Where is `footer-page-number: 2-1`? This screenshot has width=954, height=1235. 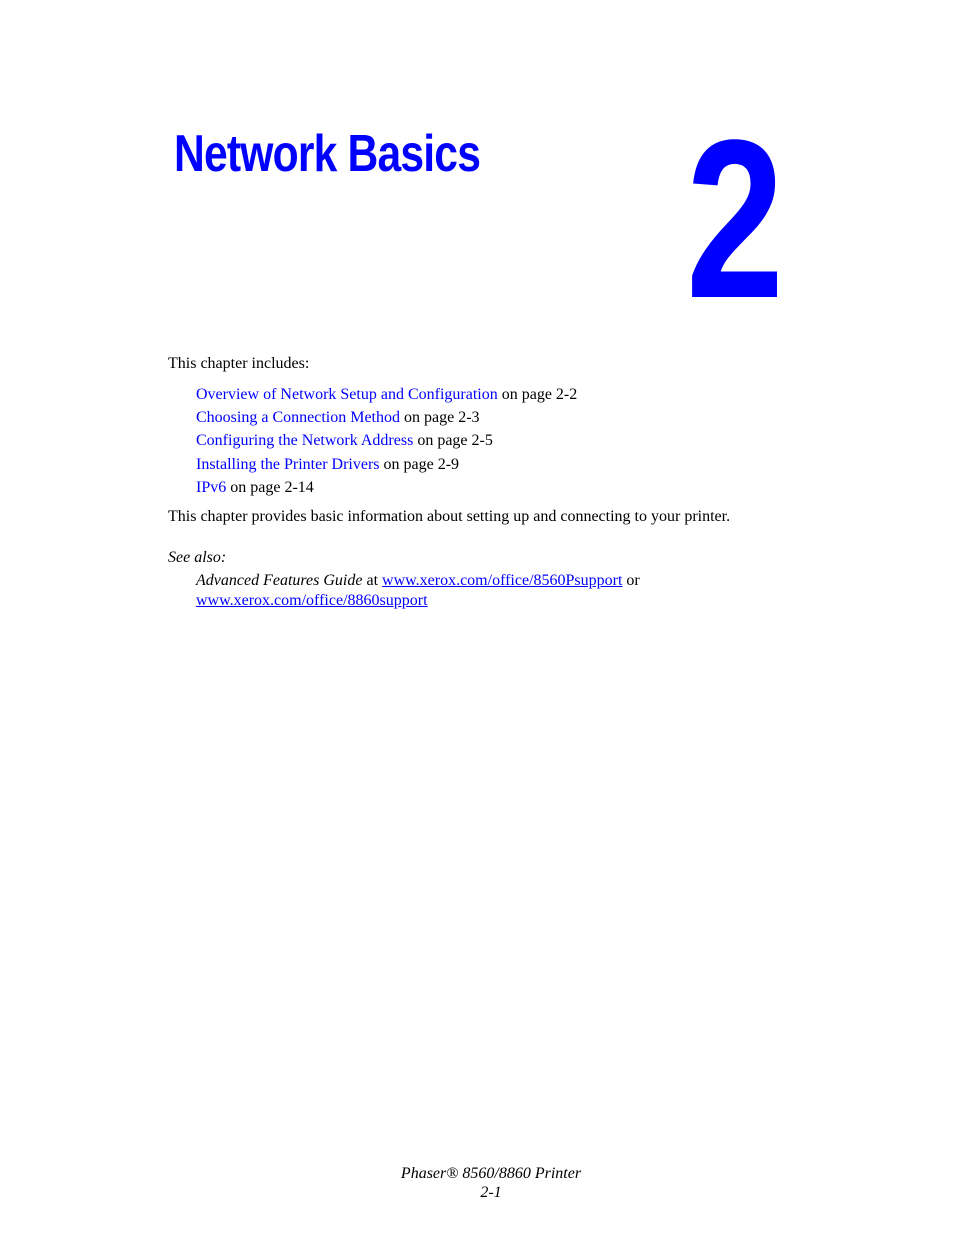 footer-page-number: 2-1 is located at coordinates (491, 1192).